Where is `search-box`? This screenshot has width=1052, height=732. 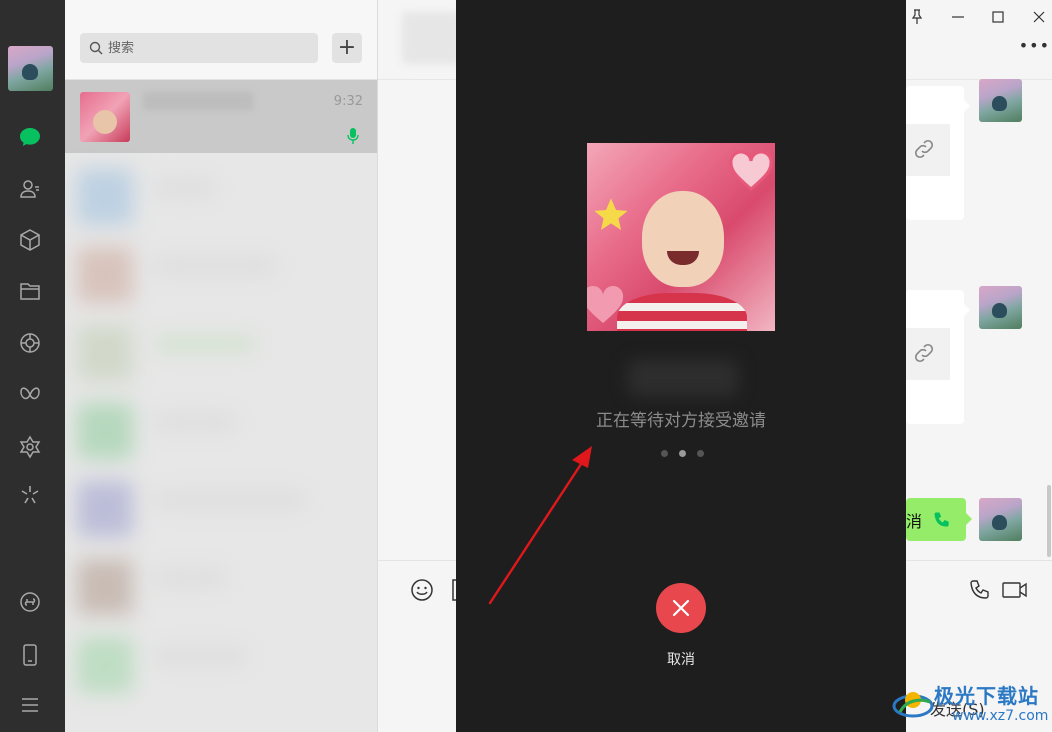 search-box is located at coordinates (199, 48).